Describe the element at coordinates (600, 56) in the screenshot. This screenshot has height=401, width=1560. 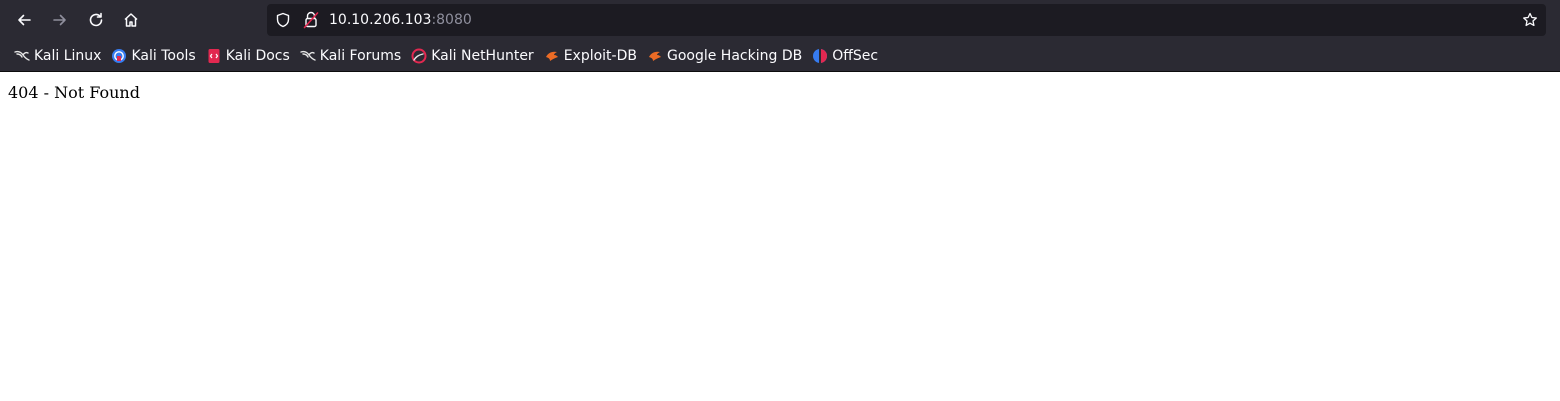
I see `bookmark-label: Exploit-DB` at that location.